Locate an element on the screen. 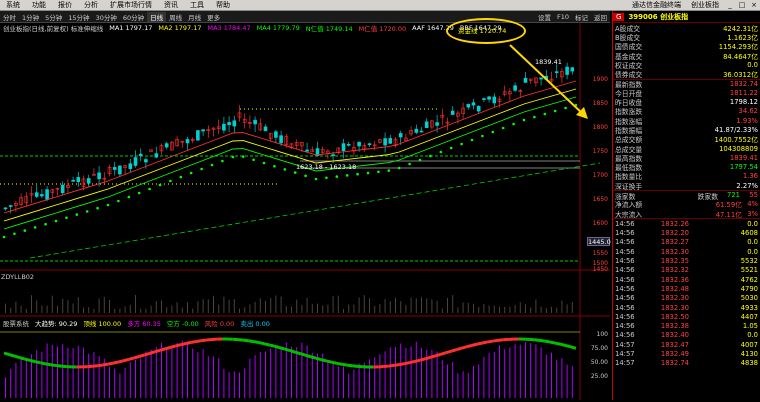 The width and height of the screenshot is (760, 402). tab-weekly: 周线 is located at coordinates (175, 17).